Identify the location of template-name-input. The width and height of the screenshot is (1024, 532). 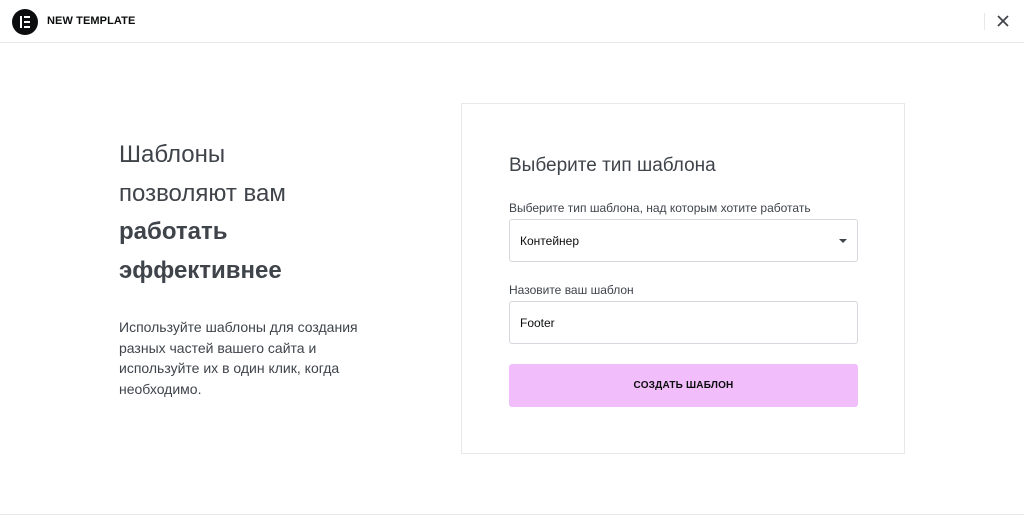
(683, 322).